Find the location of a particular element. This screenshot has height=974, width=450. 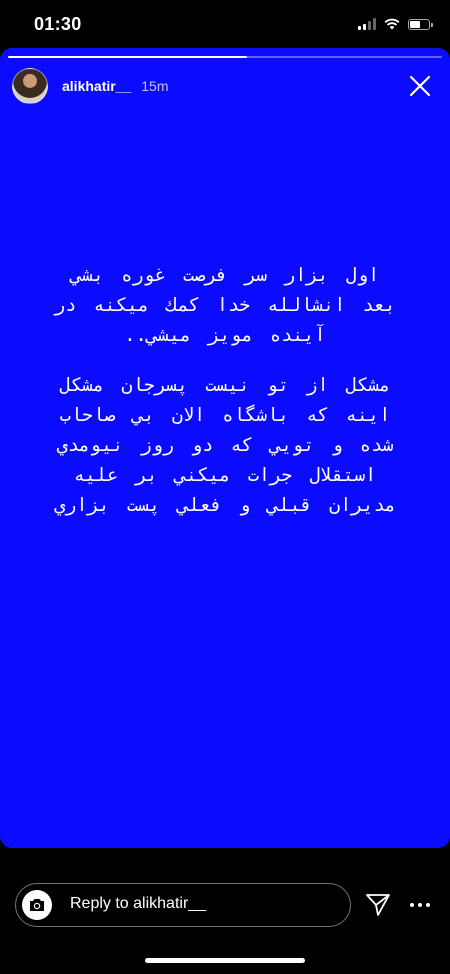

story-line: اول بزار سر فرصت غوره بشي is located at coordinates (225, 275).